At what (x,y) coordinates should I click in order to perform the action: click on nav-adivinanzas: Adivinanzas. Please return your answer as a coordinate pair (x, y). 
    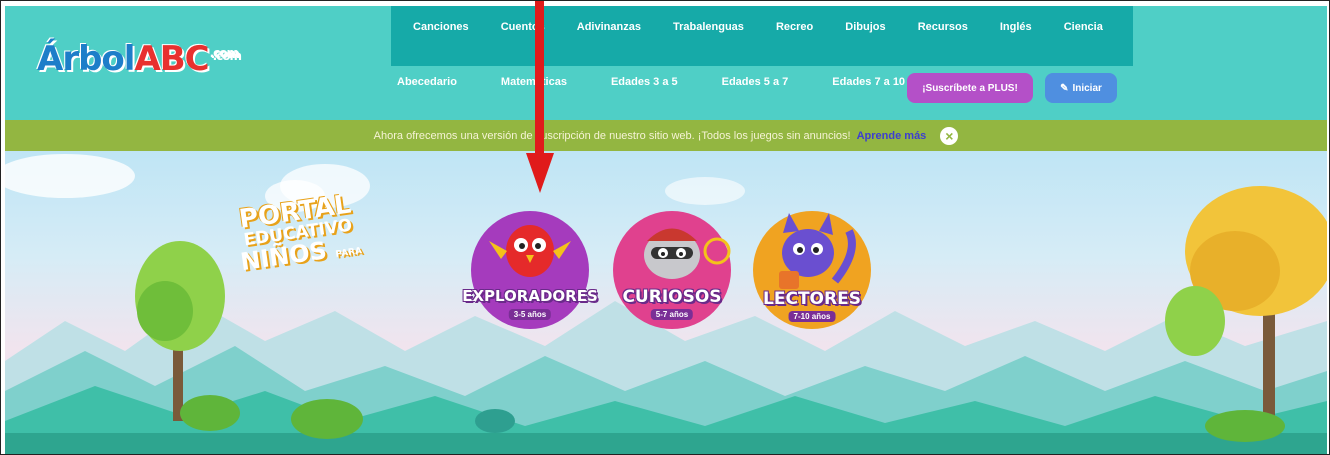
    Looking at the image, I should click on (609, 27).